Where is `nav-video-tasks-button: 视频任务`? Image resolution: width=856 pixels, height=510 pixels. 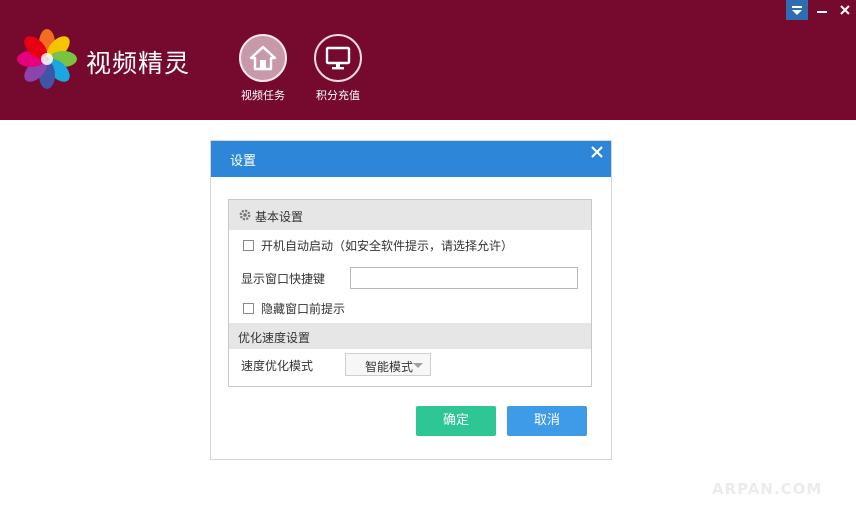 nav-video-tasks-button: 视频任务 is located at coordinates (263, 68).